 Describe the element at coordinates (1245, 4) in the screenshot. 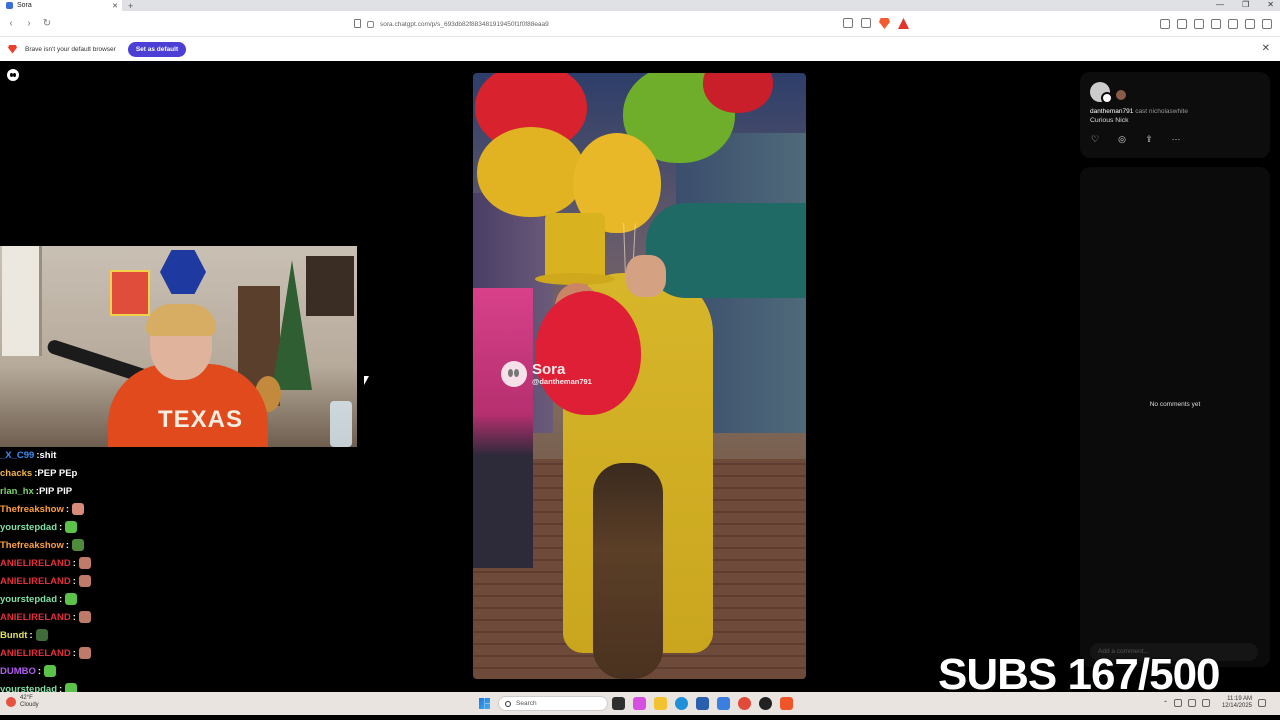

I see `maximize-button: ❐` at that location.